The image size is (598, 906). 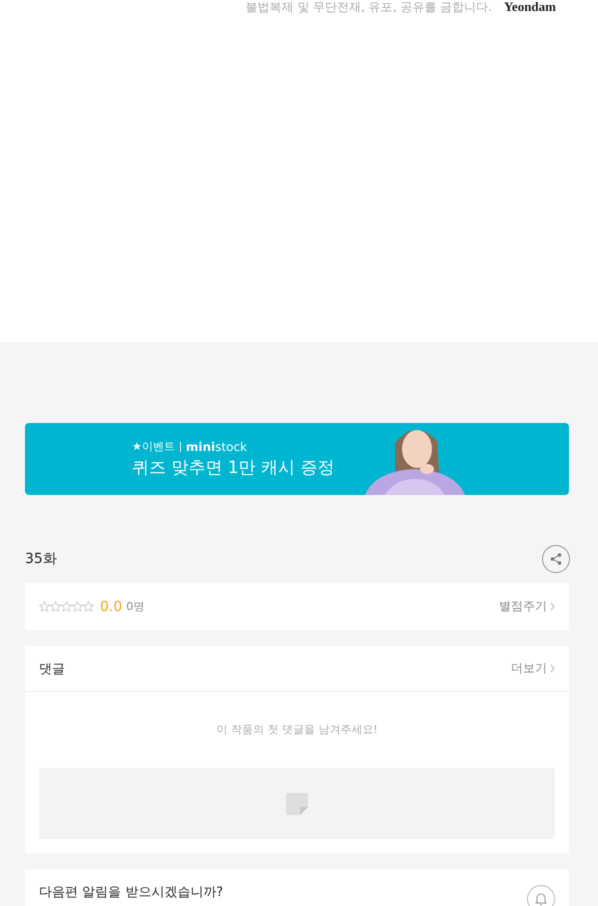 I want to click on event-banner: ★이벤트 ministock 퀴즈 맞추면 1만 캐시 증정, so click(x=297, y=459).